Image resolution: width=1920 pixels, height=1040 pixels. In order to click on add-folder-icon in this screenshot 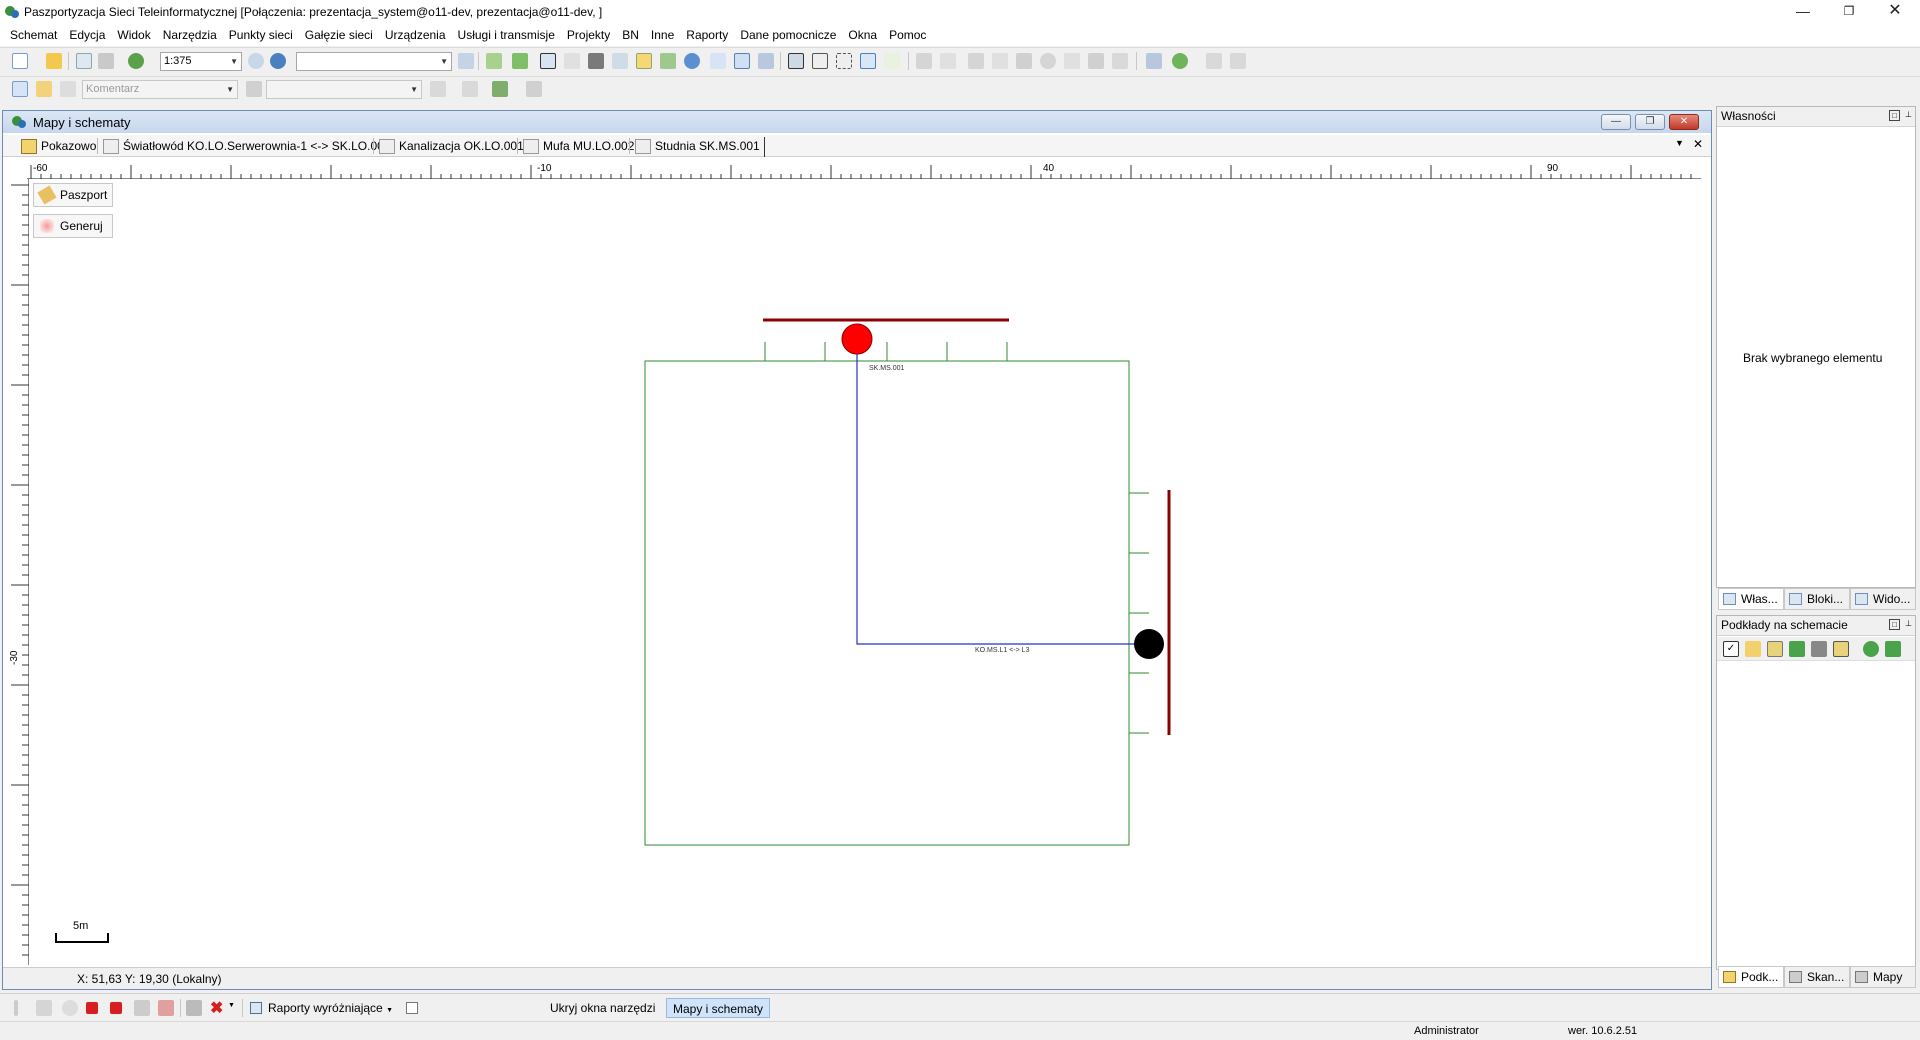, I will do `click(1753, 649)`.